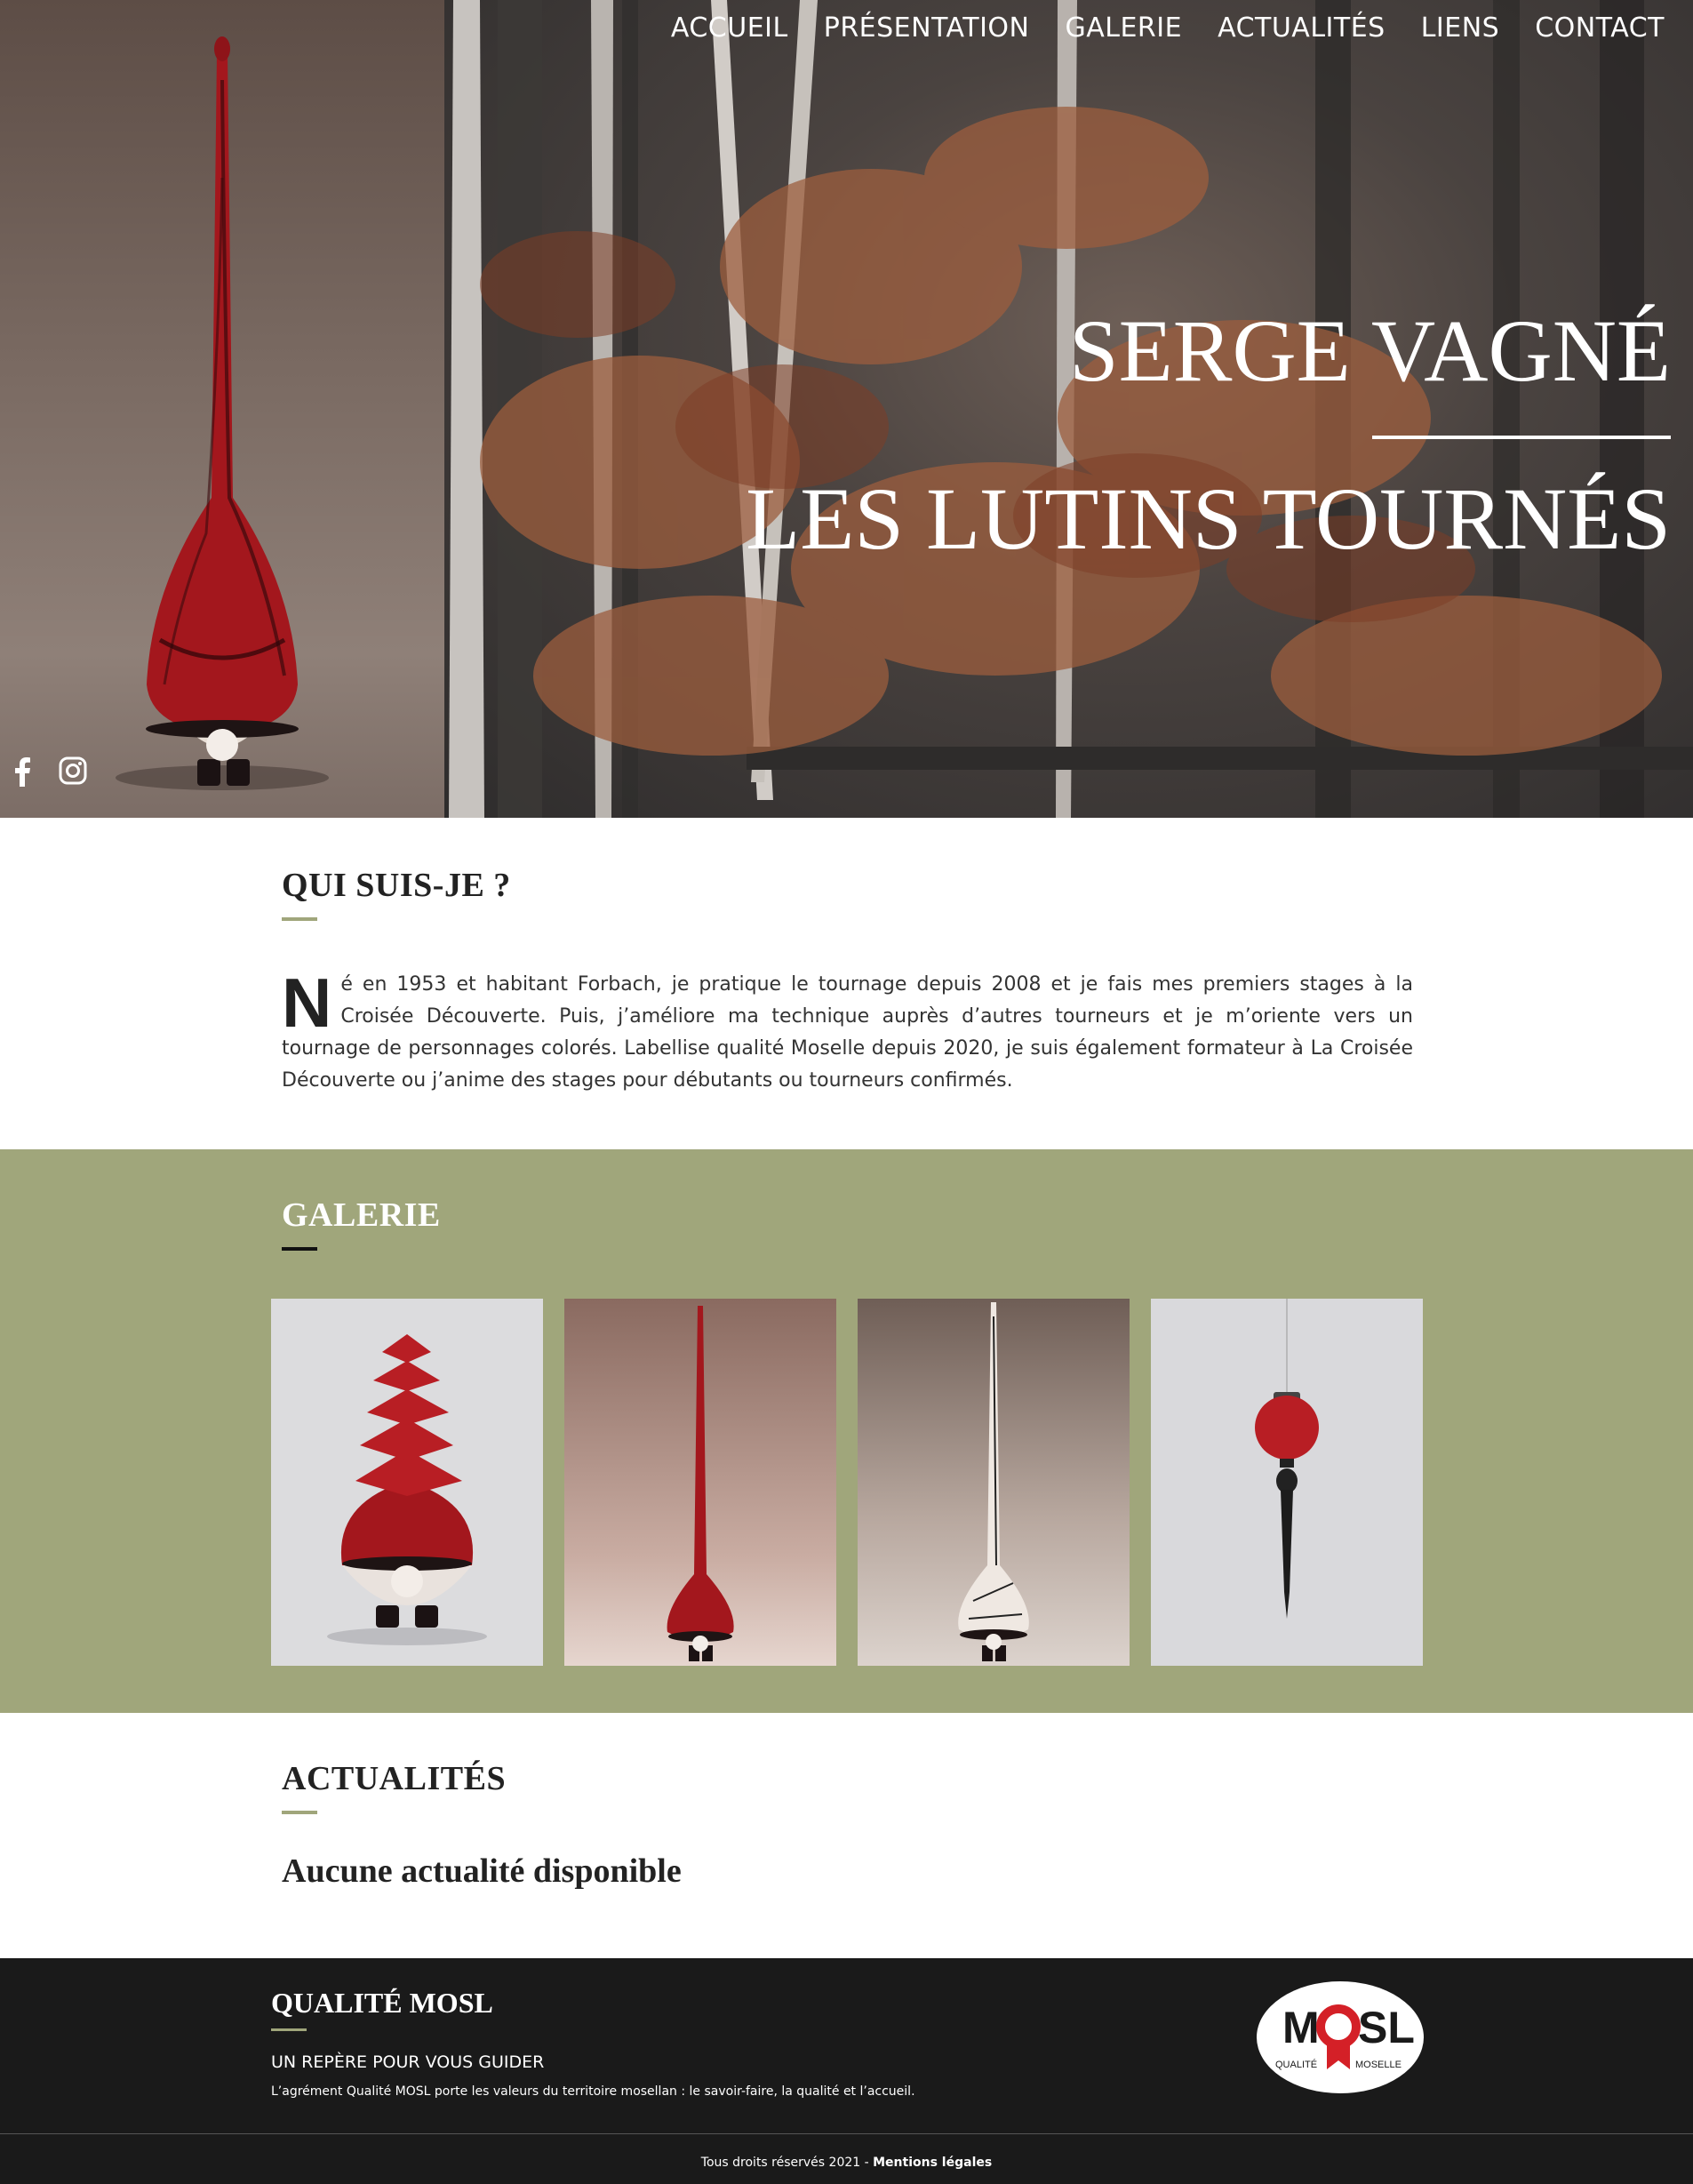 This screenshot has height=2184, width=1693. What do you see at coordinates (846, 1835) in the screenshot?
I see `news-section: ACTUALITÉS Aucune actualité disponible` at bounding box center [846, 1835].